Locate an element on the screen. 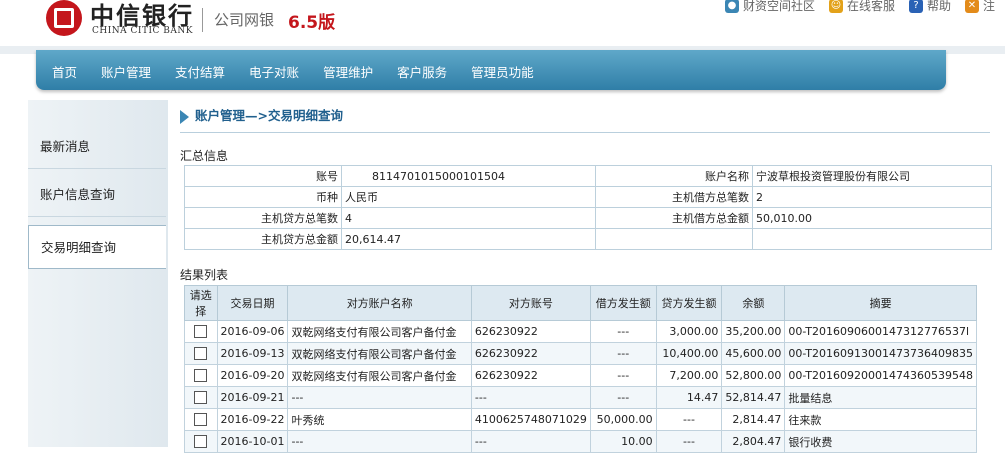 This screenshot has width=1005, height=453. summary-row: 主机贷方总金额 20,614.47 is located at coordinates (588, 239).